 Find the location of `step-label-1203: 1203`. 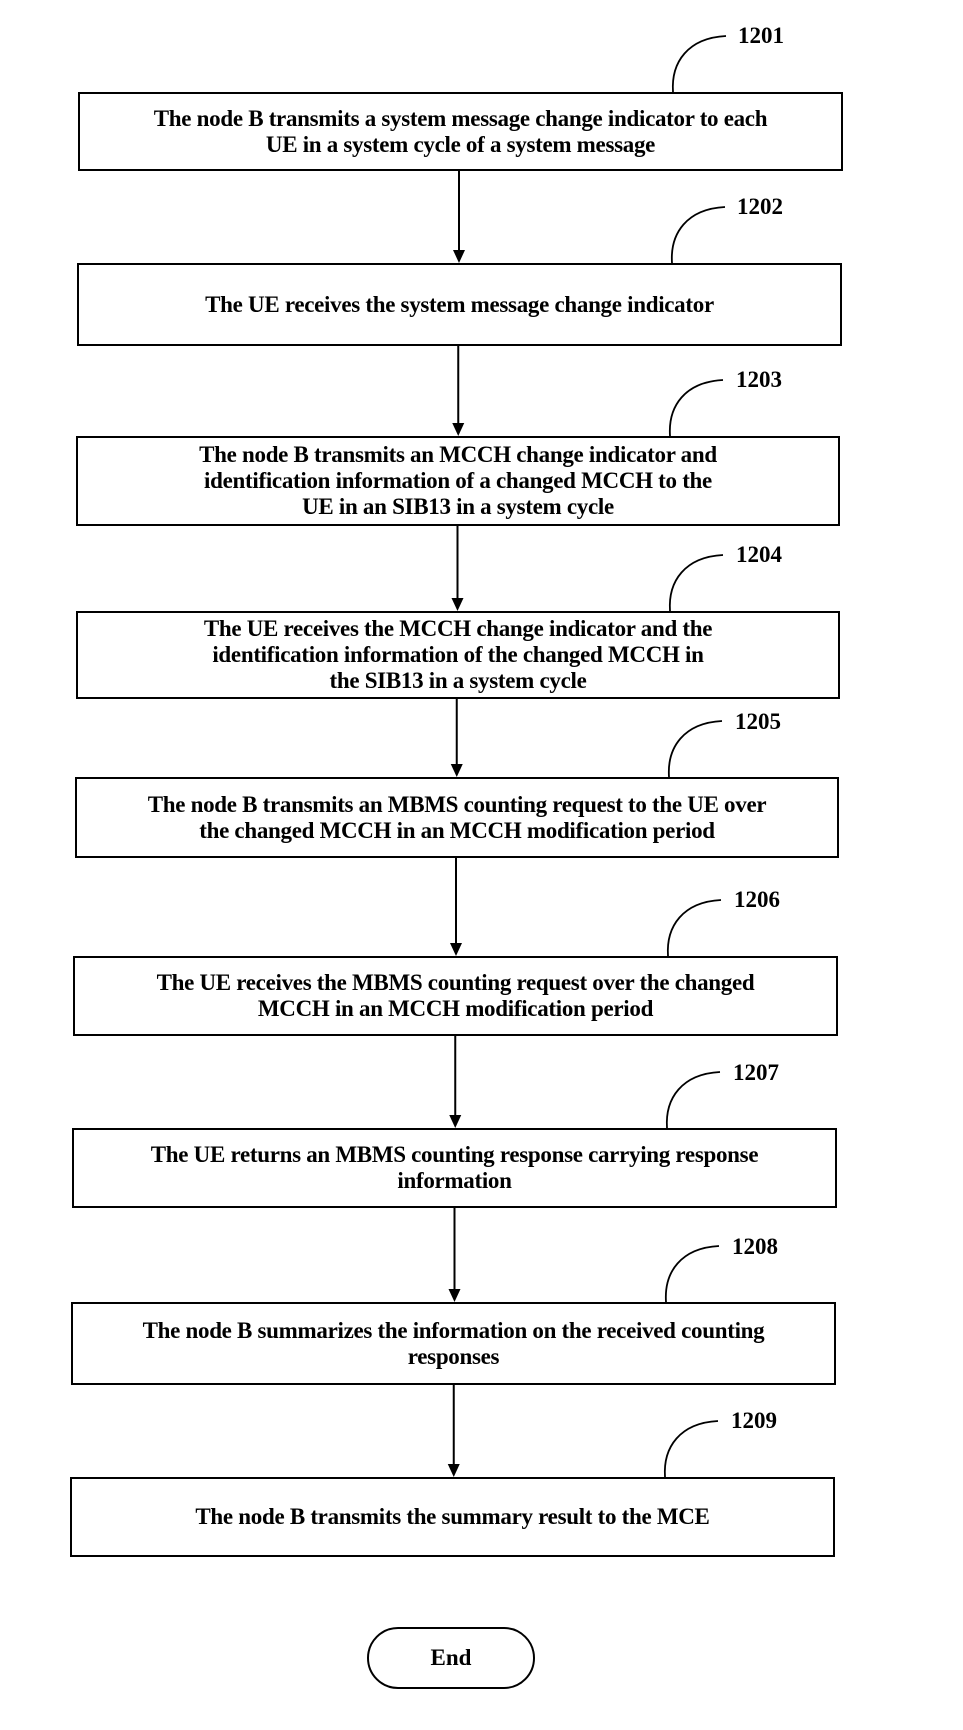

step-label-1203: 1203 is located at coordinates (759, 379).